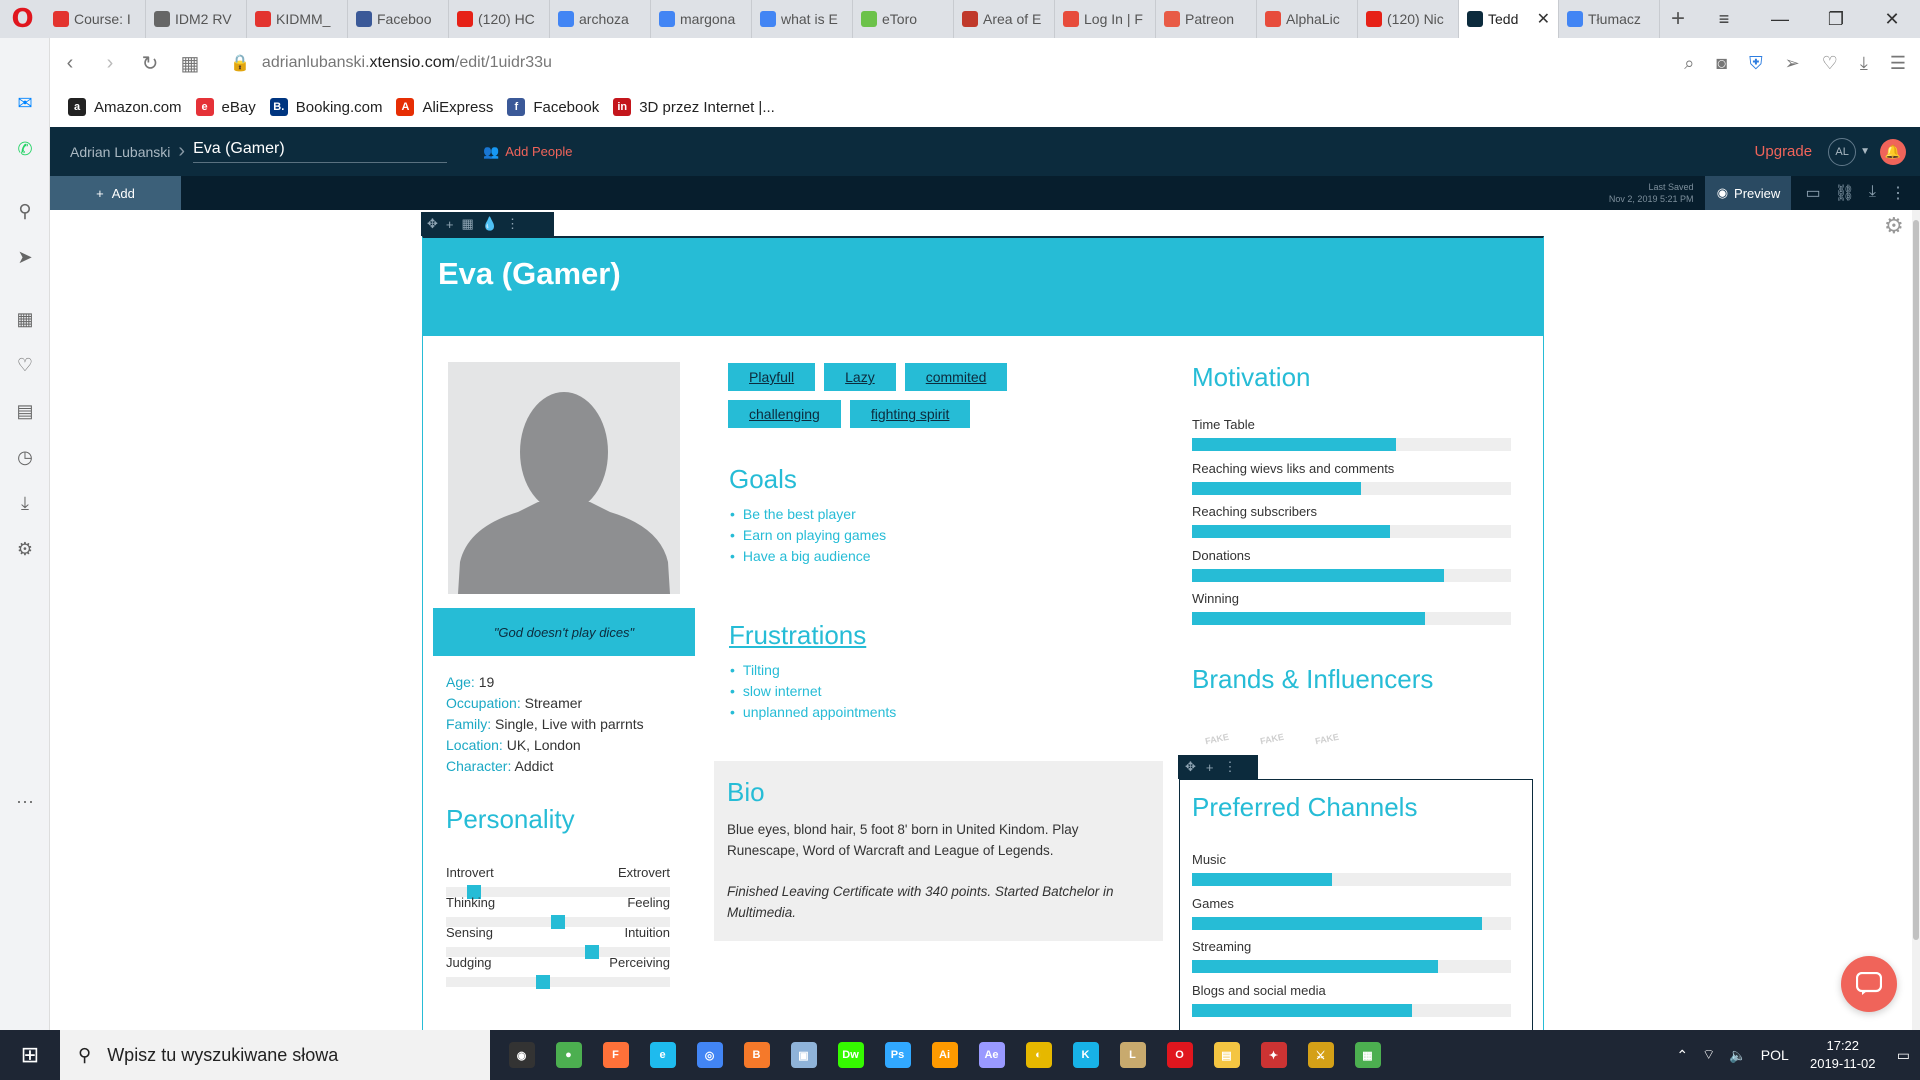  Describe the element at coordinates (1894, 226) in the screenshot. I see `canvas-settings-icon: ⚙` at that location.